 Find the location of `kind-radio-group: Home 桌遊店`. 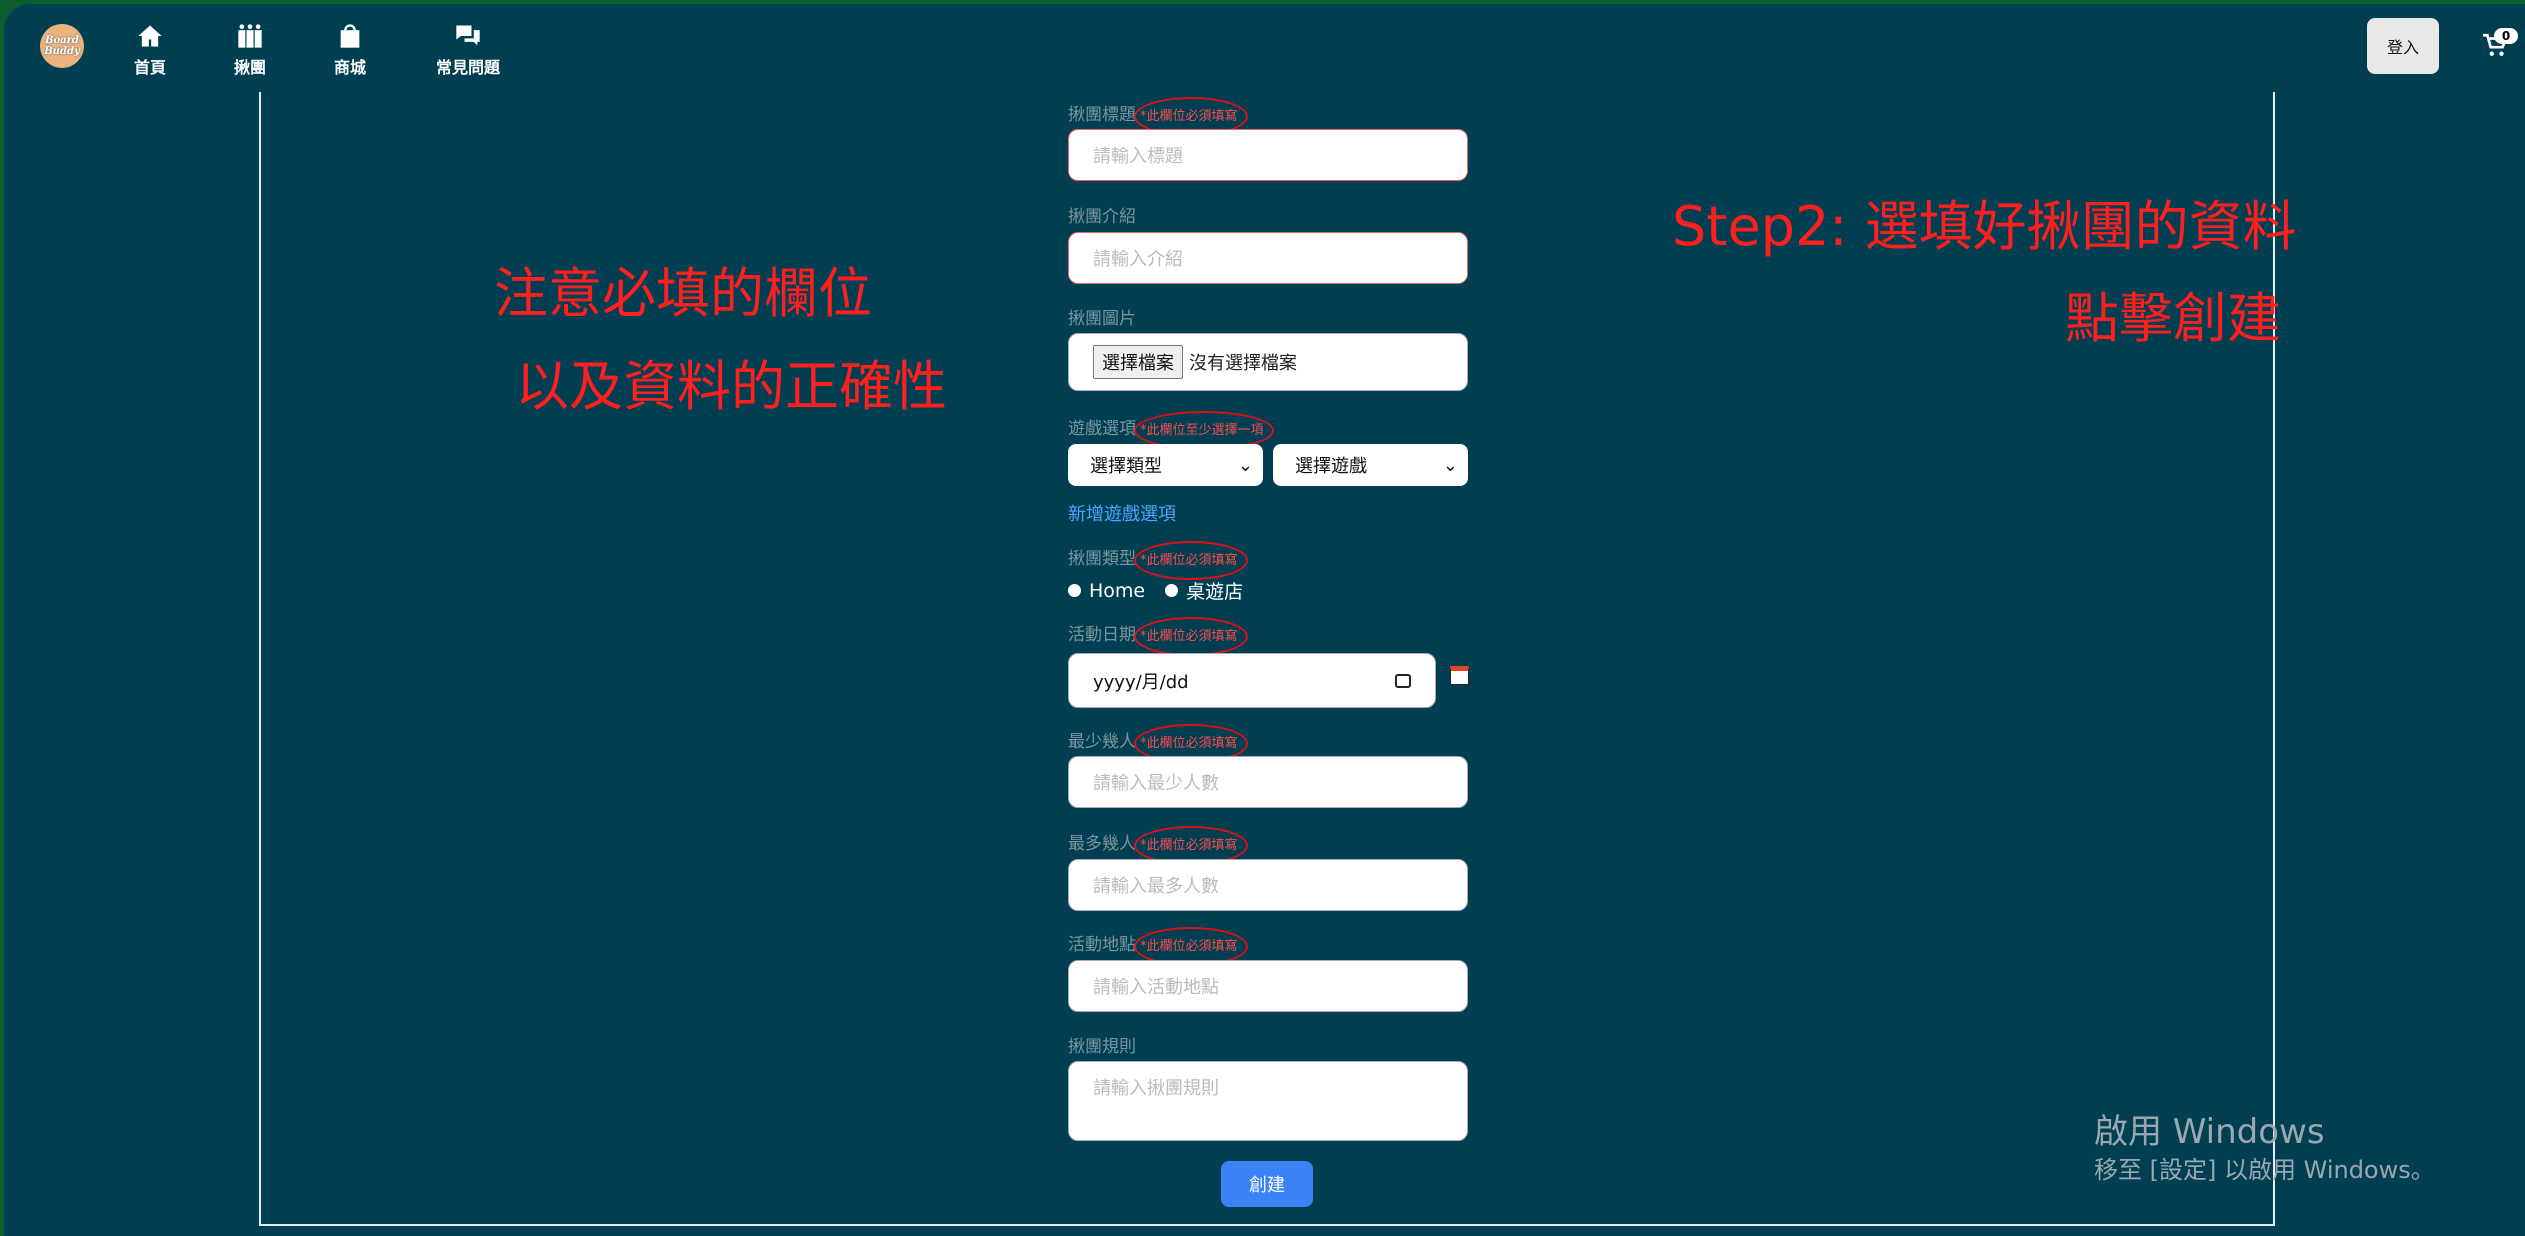

kind-radio-group: Home 桌遊店 is located at coordinates (1155, 590).